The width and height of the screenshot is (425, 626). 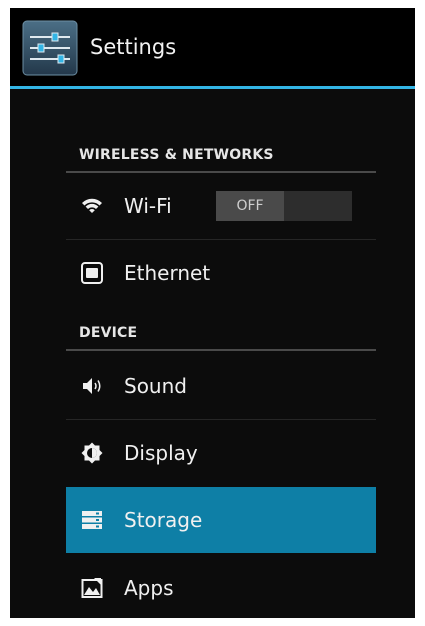 I want to click on display-icon, so click(x=92, y=453).